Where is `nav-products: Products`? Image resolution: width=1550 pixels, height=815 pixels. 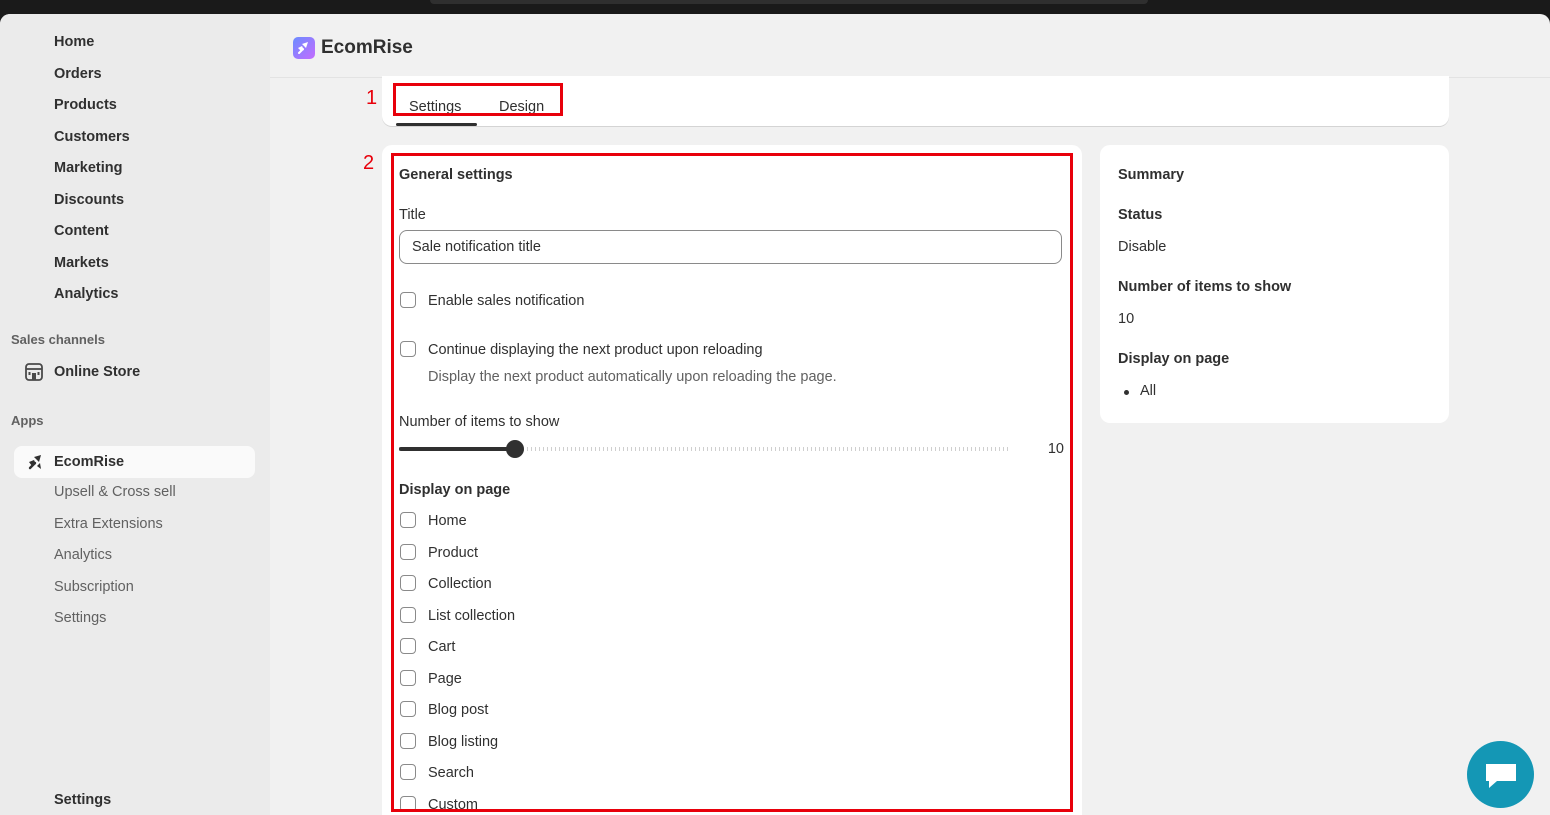
nav-products: Products is located at coordinates (85, 105).